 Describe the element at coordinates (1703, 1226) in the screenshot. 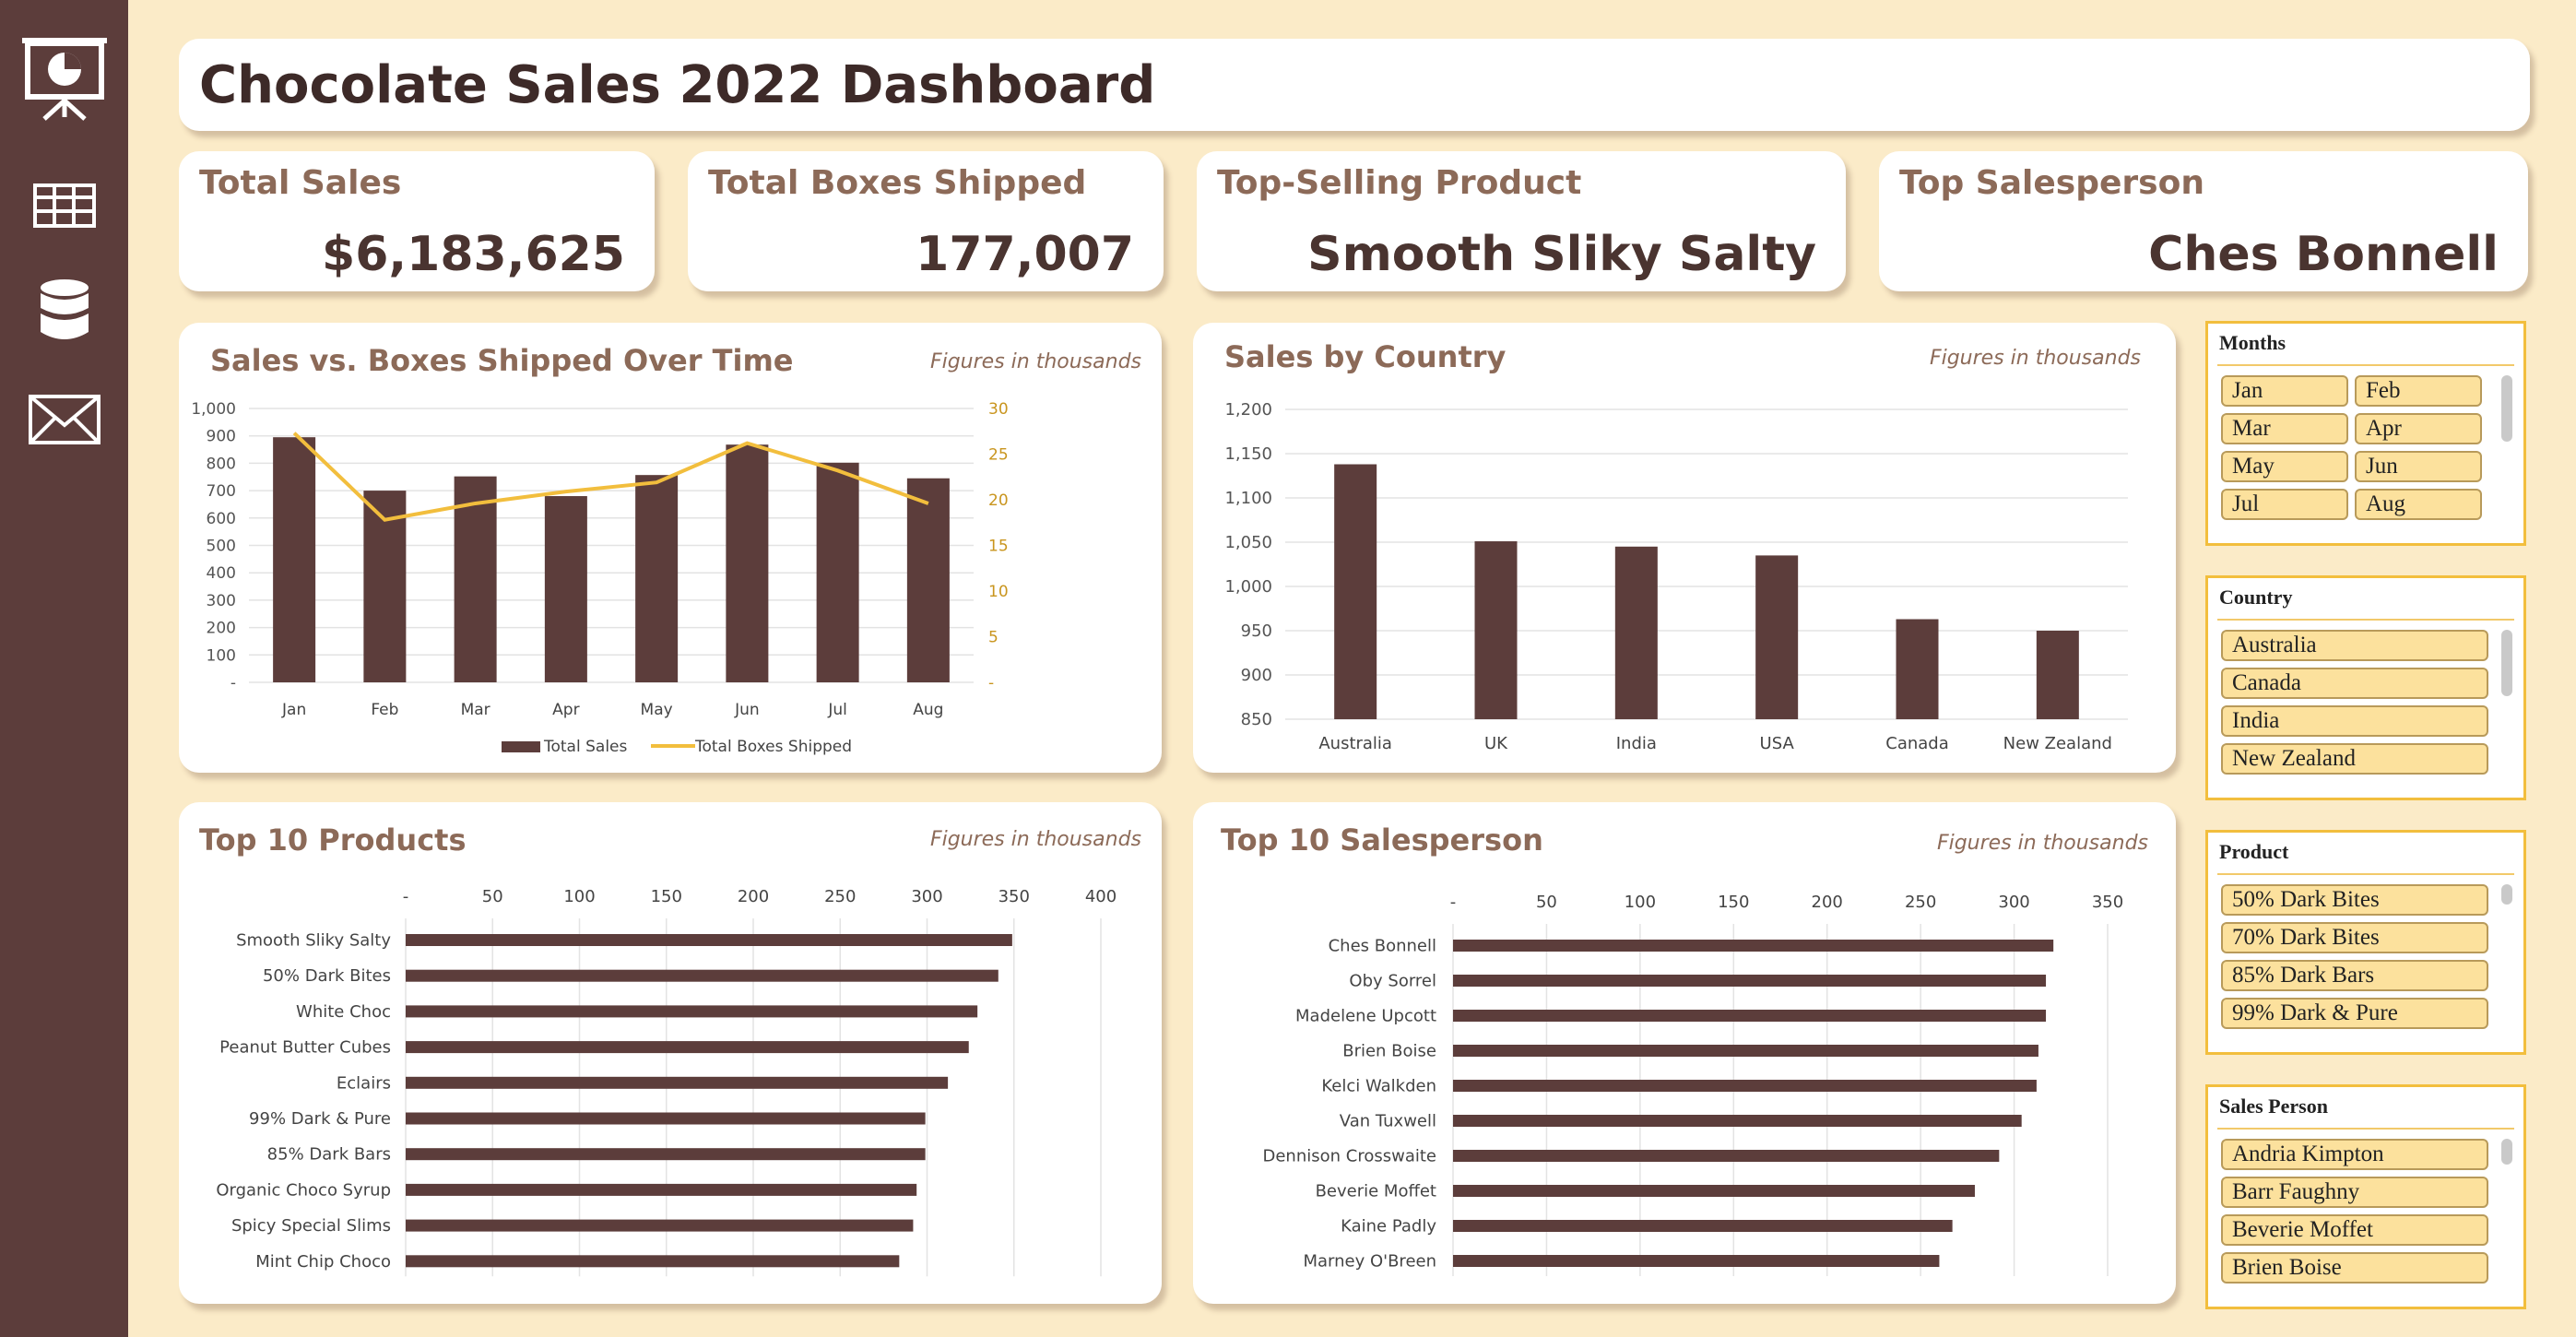

I see `bar-kaine-padly` at that location.